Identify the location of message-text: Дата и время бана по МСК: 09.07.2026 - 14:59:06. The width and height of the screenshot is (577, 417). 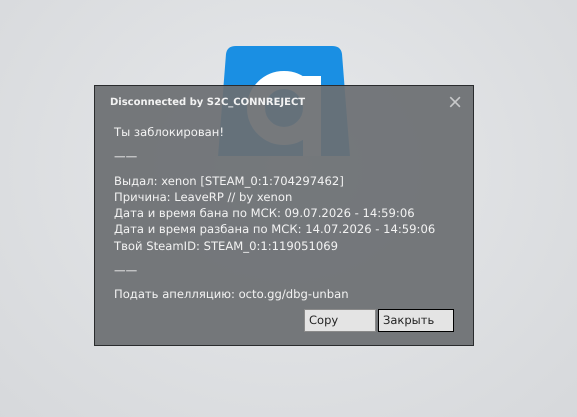
(265, 213).